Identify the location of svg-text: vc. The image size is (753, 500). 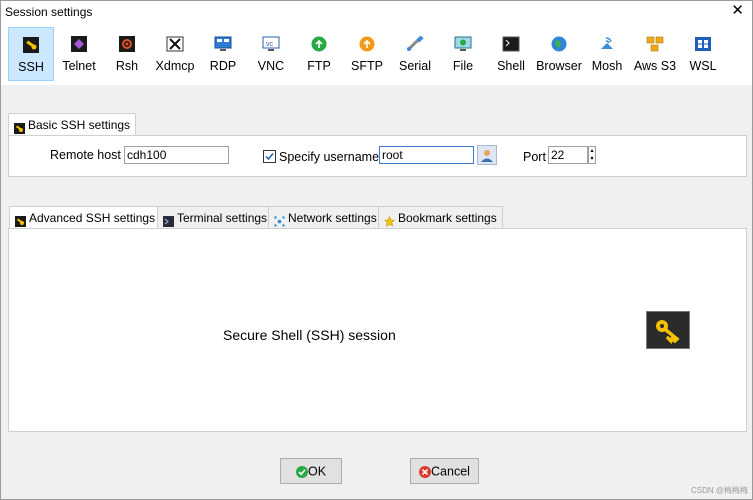
(270, 44).